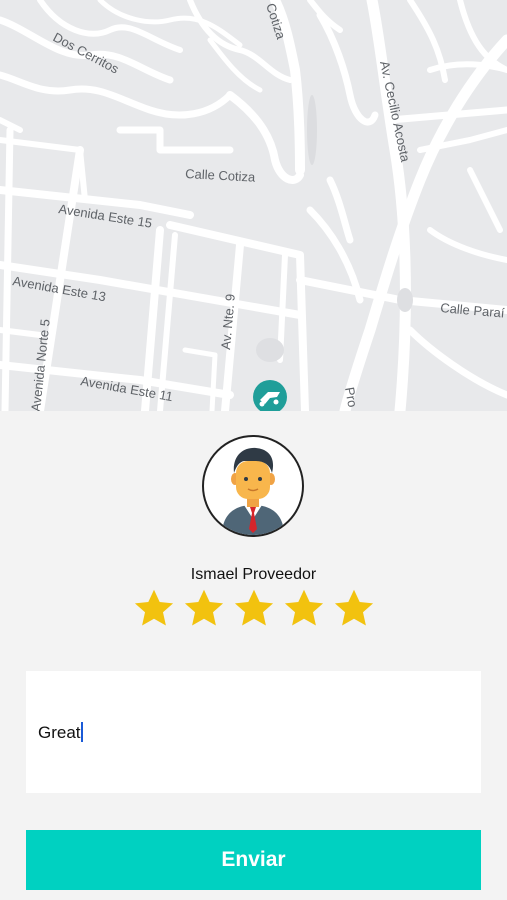 Image resolution: width=507 pixels, height=900 pixels. What do you see at coordinates (59, 732) in the screenshot?
I see `comment-text: Great` at bounding box center [59, 732].